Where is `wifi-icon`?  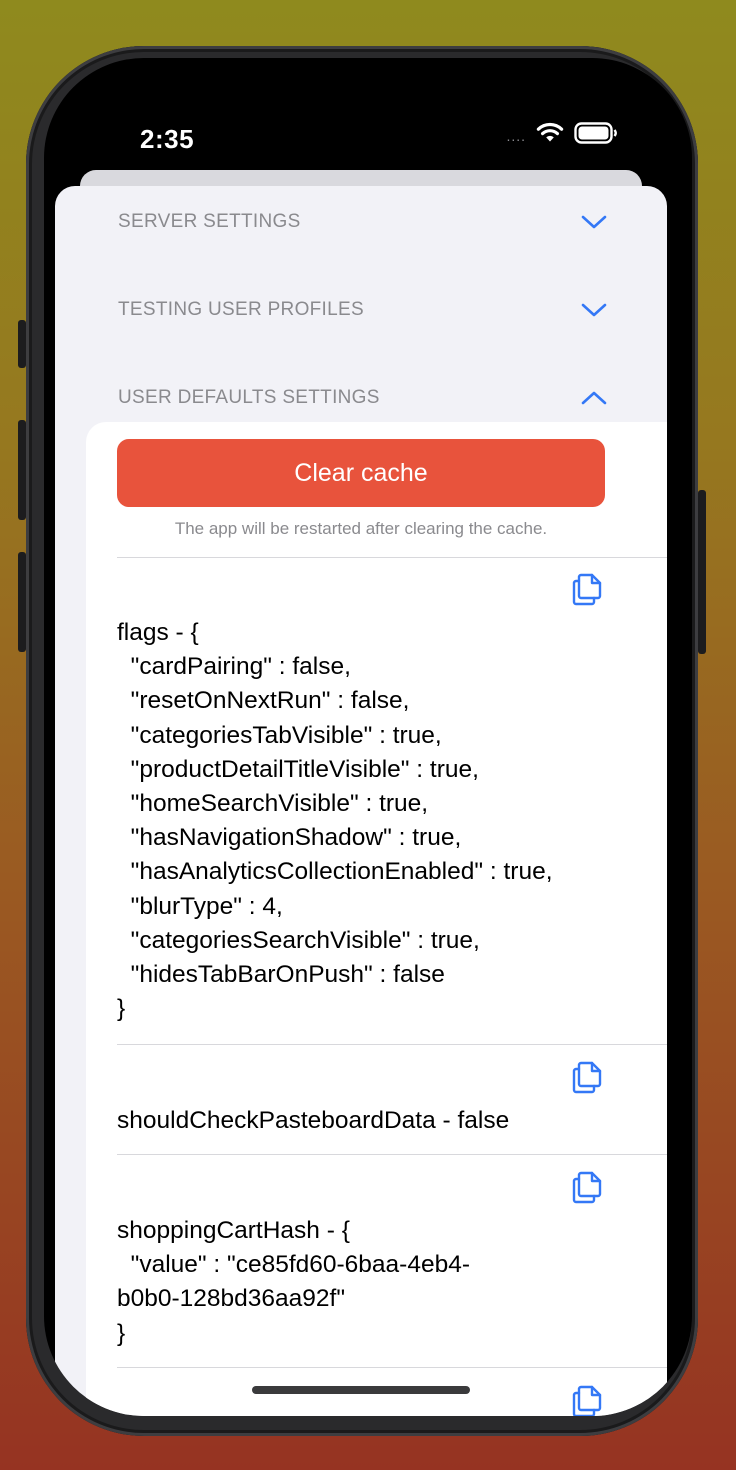 wifi-icon is located at coordinates (550, 132).